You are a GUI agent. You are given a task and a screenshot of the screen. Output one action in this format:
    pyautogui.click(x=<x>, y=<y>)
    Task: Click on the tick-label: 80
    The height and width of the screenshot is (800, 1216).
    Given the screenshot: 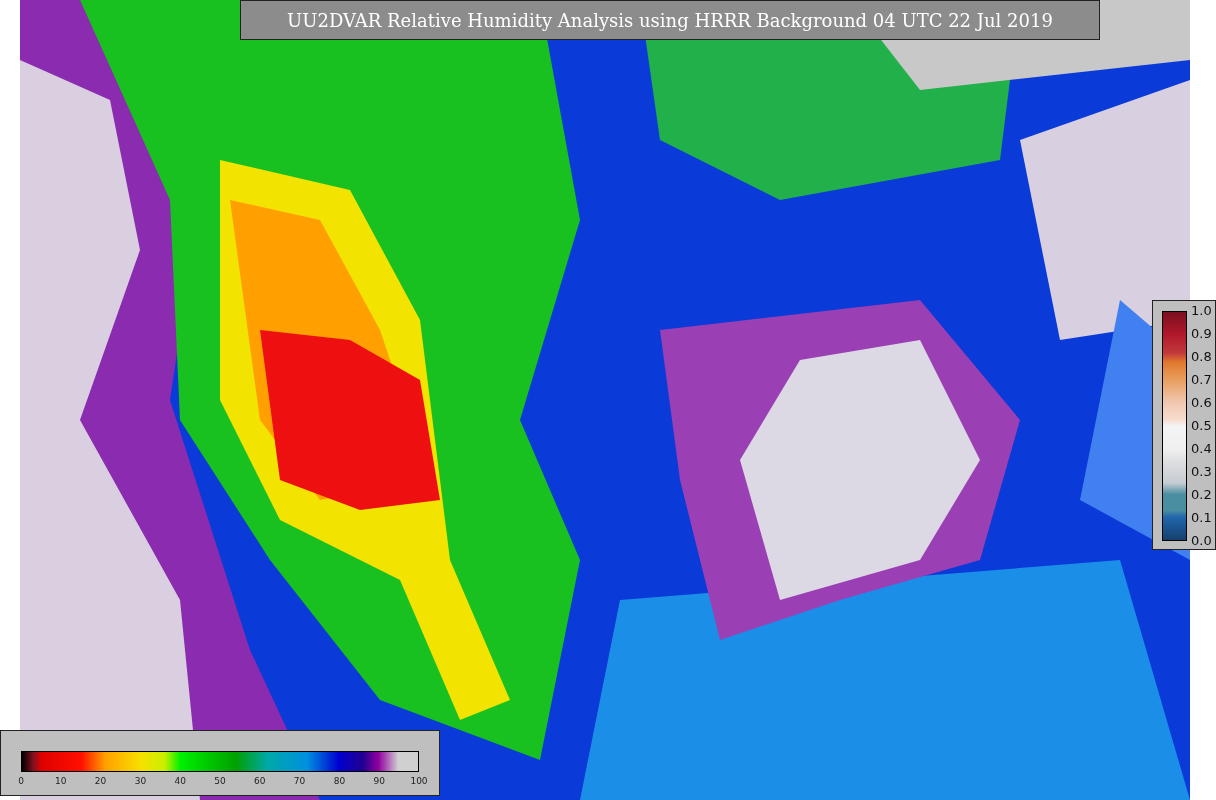 What is the action you would take?
    pyautogui.click(x=339, y=781)
    